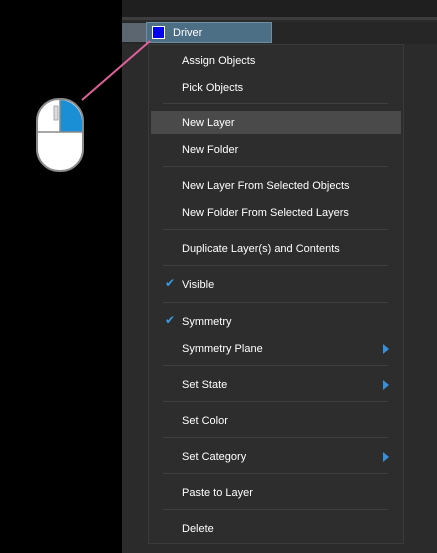 The height and width of the screenshot is (553, 437). Describe the element at coordinates (198, 284) in the screenshot. I see `menu-item-label: Visible` at that location.